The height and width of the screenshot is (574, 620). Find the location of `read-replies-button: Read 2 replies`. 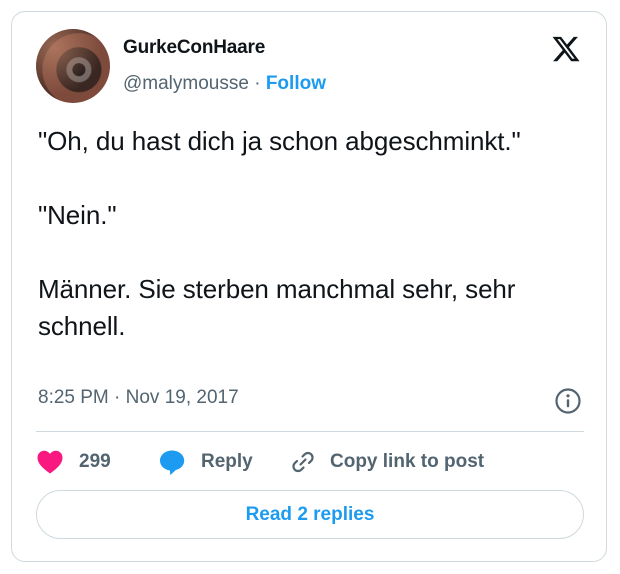

read-replies-button: Read 2 replies is located at coordinates (310, 514).